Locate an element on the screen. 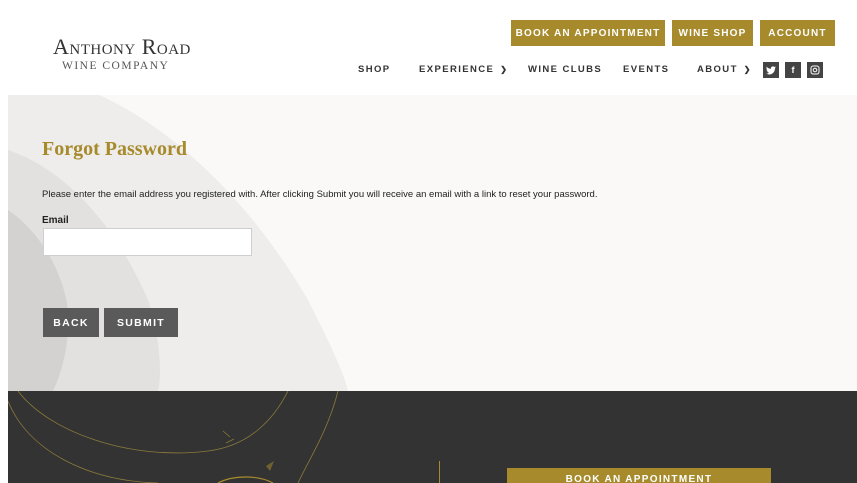  wine-shop-button: WINE SHOP is located at coordinates (712, 33).